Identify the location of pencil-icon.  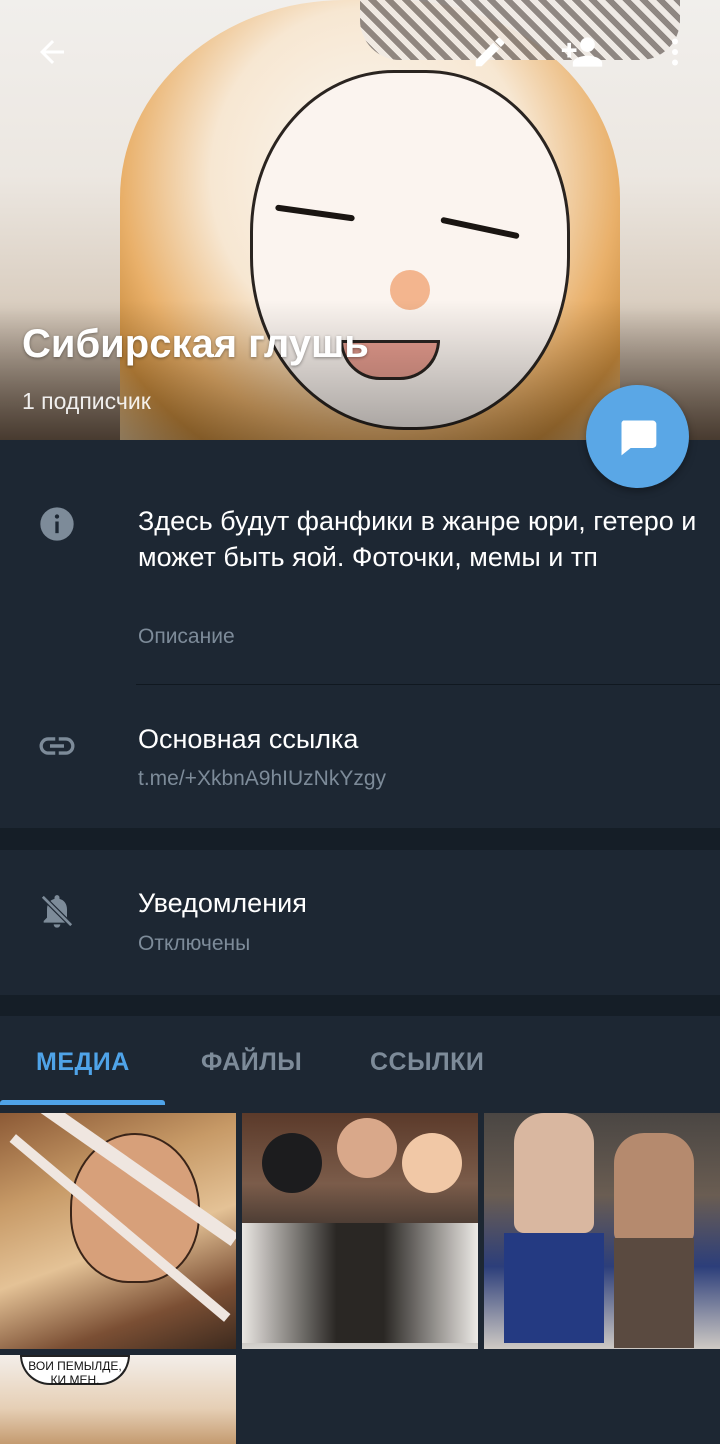
(490, 52).